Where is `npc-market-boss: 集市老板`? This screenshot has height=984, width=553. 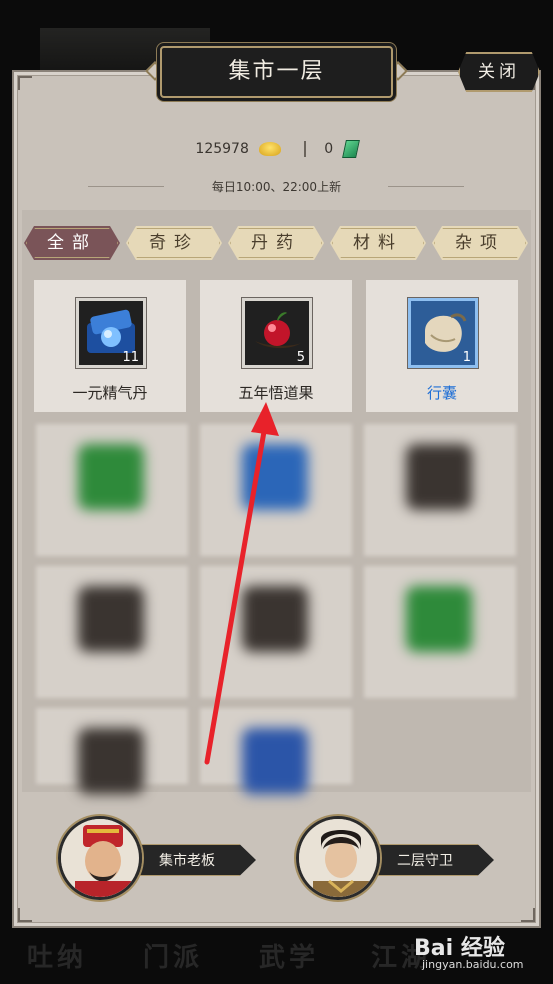
npc-market-boss: 集市老板 is located at coordinates (158, 859).